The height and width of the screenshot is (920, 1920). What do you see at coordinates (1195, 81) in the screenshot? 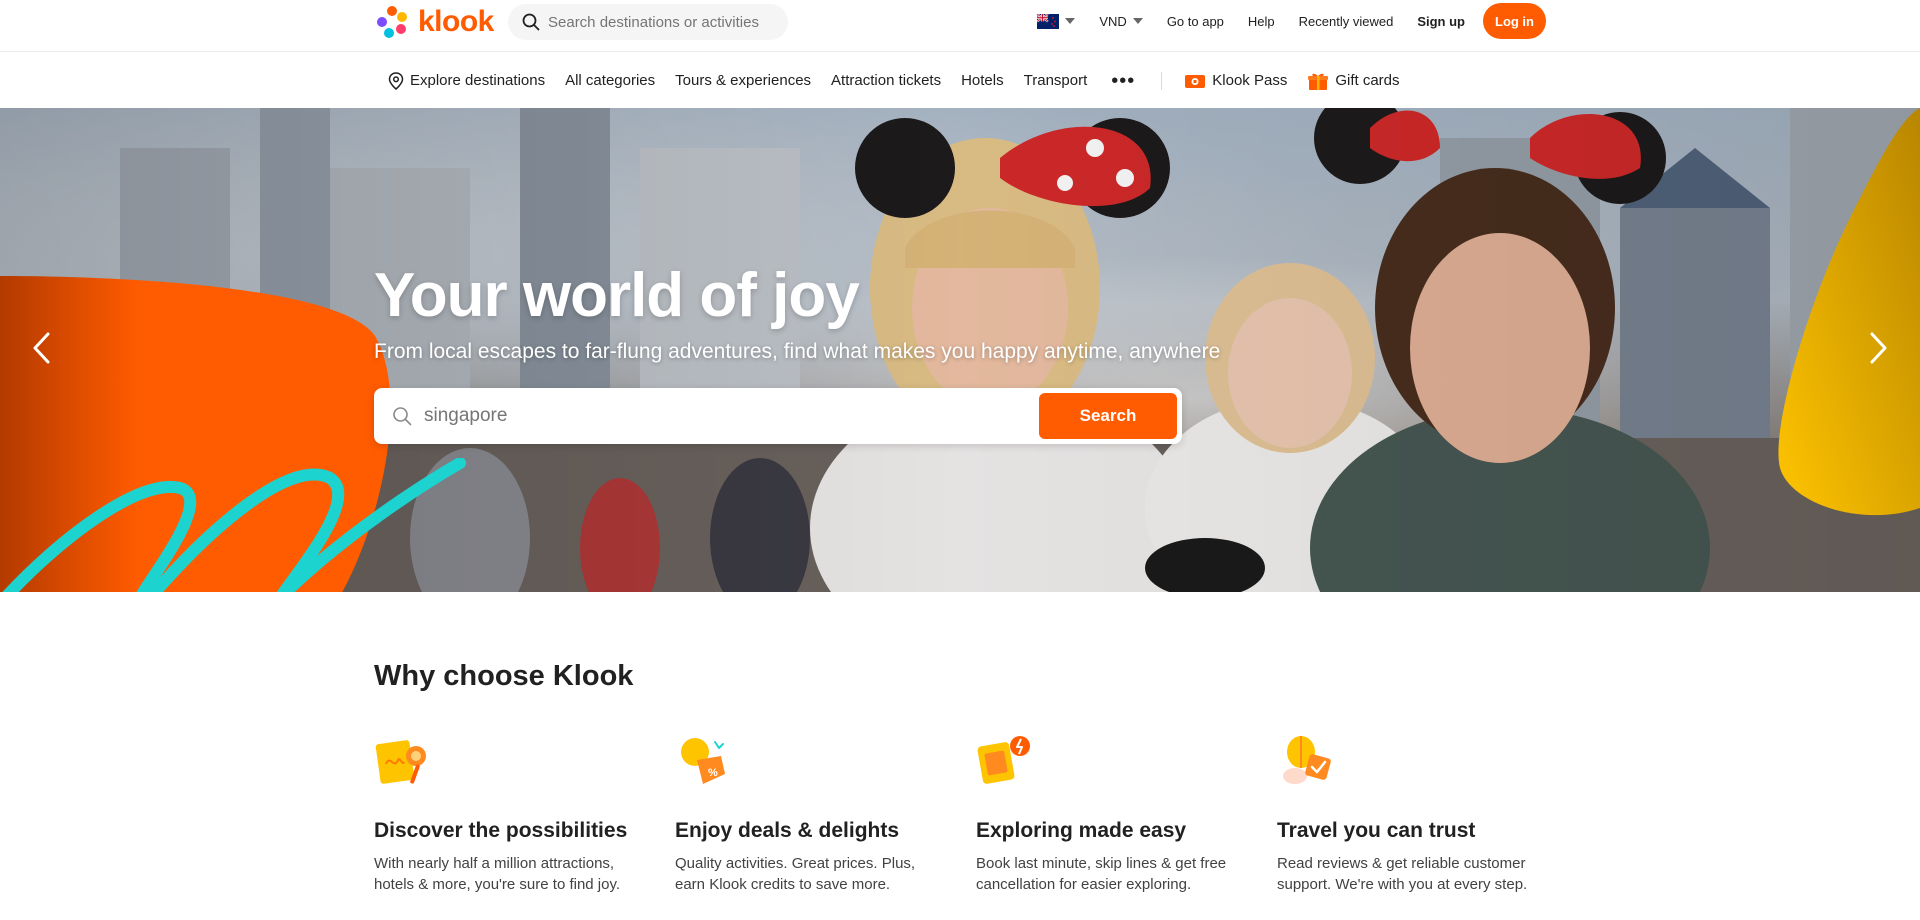
I see `klook-pass-icon` at bounding box center [1195, 81].